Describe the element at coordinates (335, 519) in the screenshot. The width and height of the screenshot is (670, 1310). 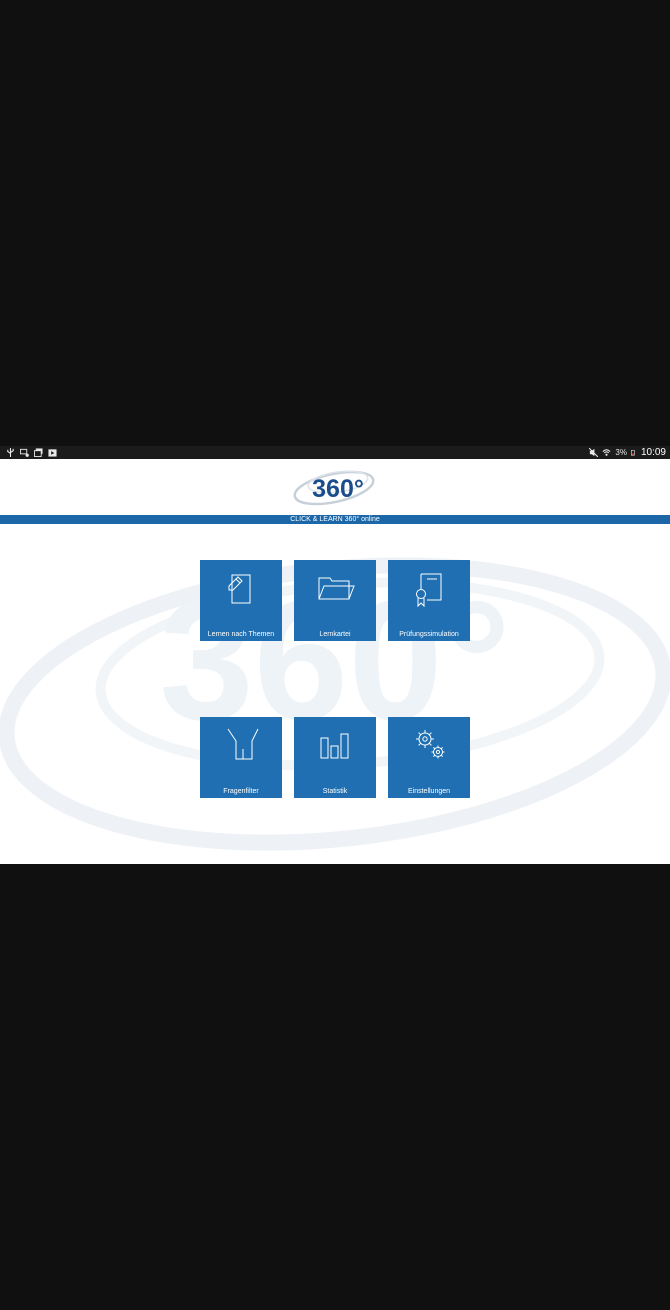
I see `app-banner: CLICK & LEARN 360° online` at that location.